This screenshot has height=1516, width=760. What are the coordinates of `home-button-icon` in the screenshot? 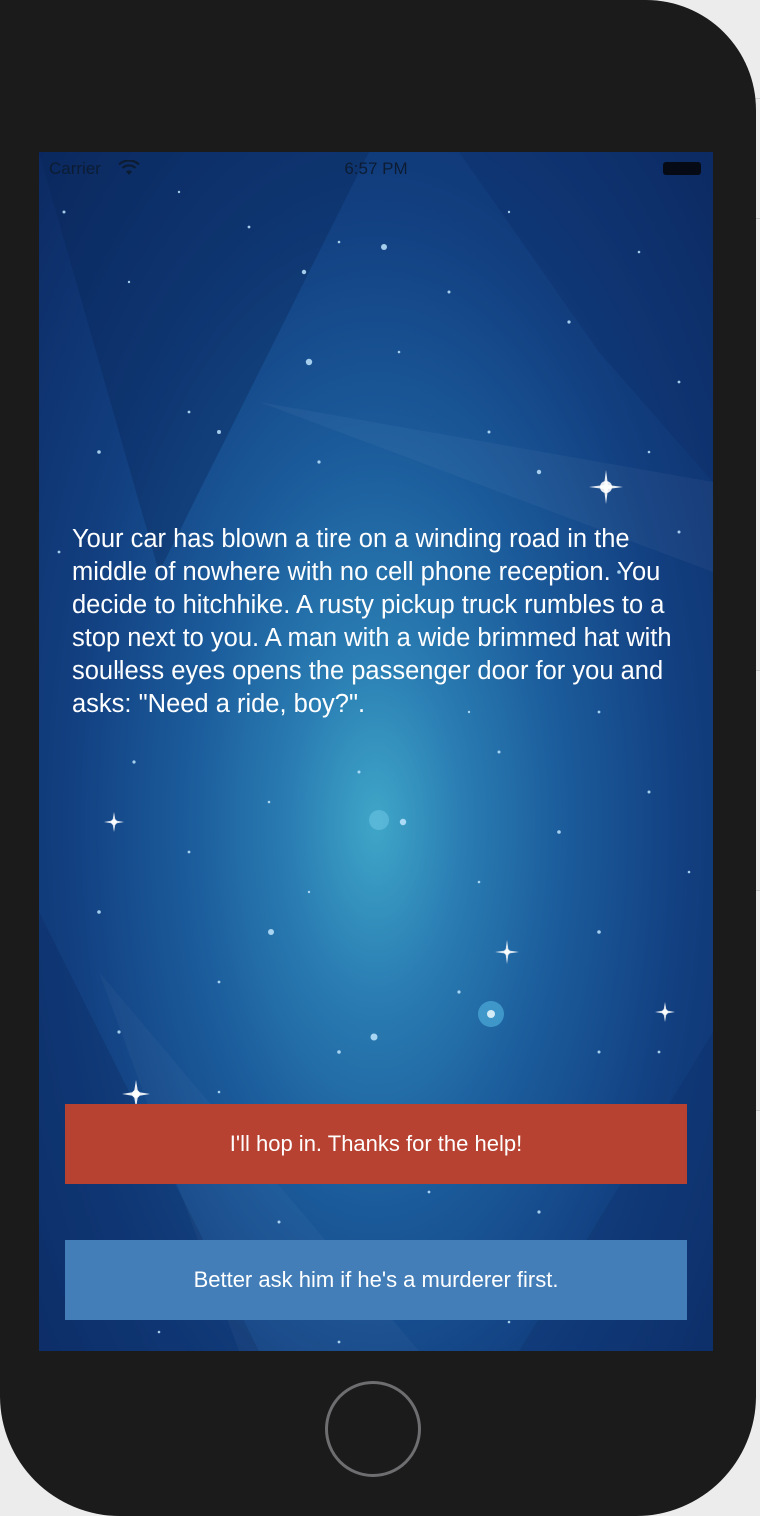 It's located at (373, 1429).